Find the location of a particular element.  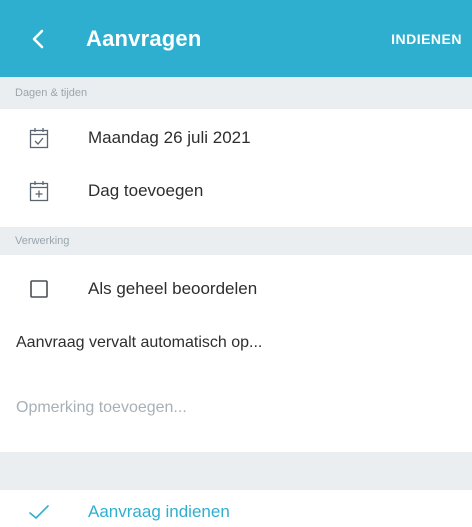

calendar-add-icon is located at coordinates (39, 191).